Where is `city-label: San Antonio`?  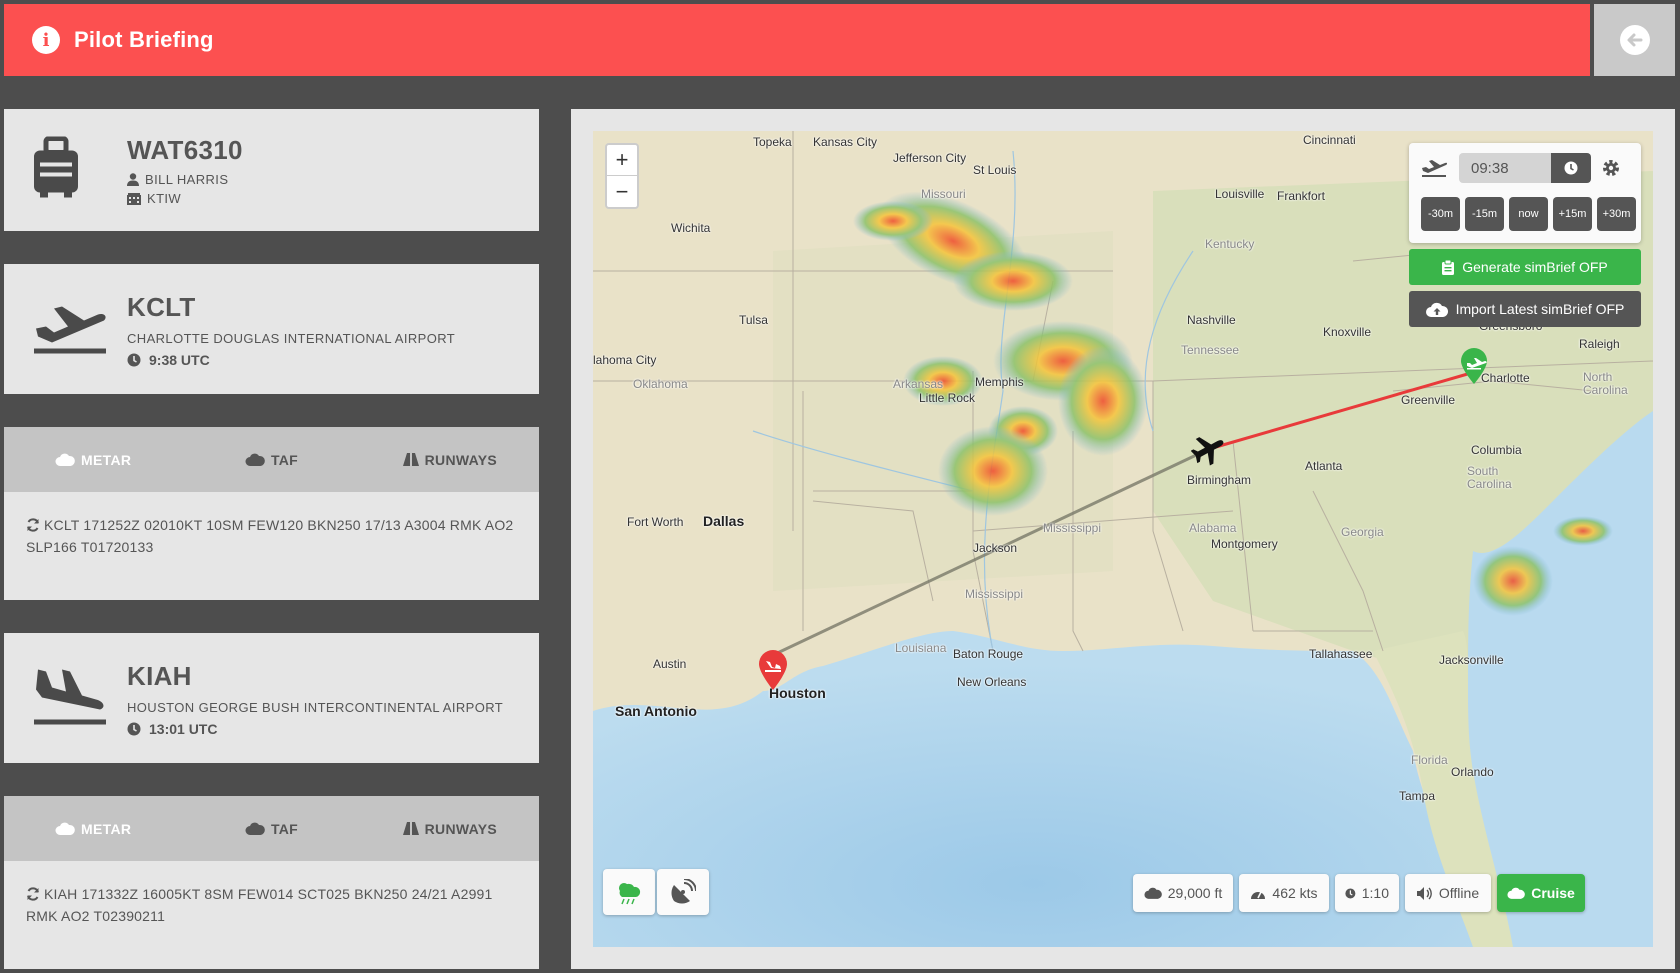
city-label: San Antonio is located at coordinates (656, 711).